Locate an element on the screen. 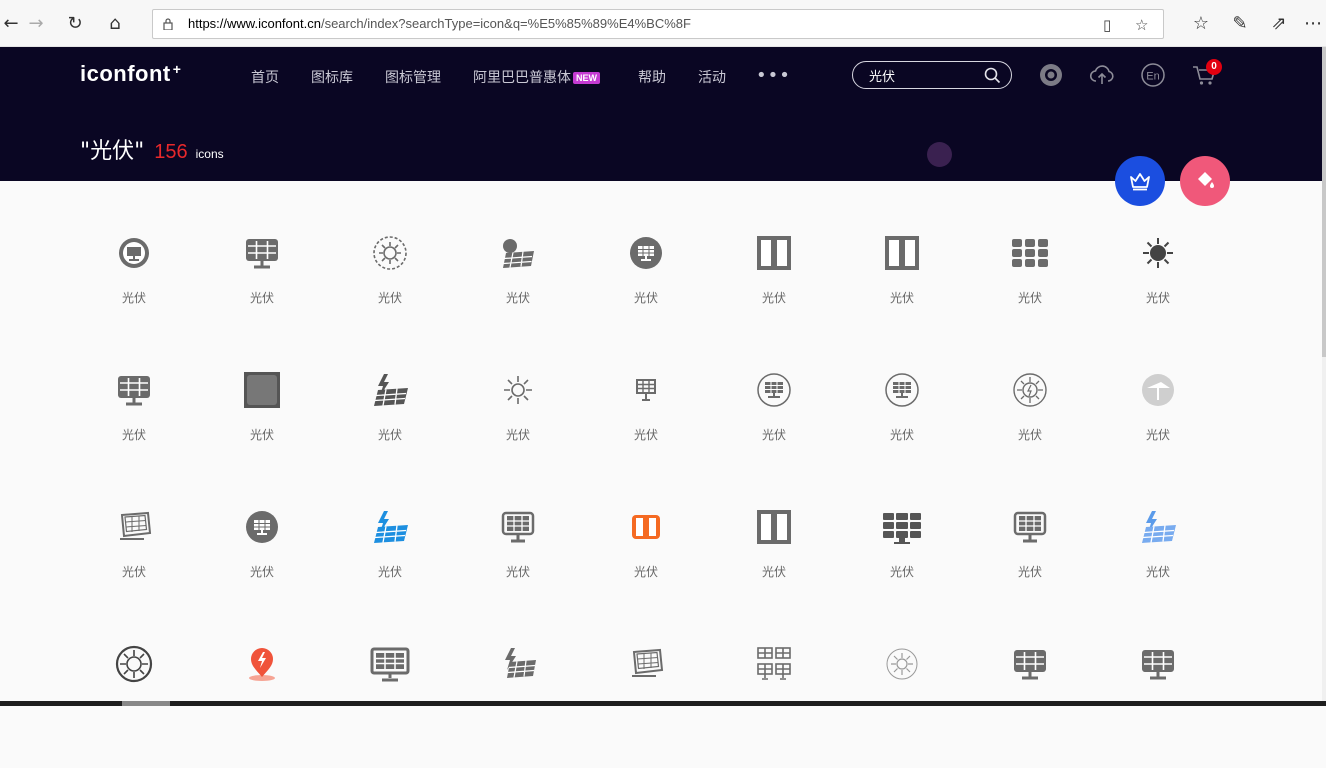 The image size is (1326, 768). tilted-panel-icon is located at coordinates (136, 525).